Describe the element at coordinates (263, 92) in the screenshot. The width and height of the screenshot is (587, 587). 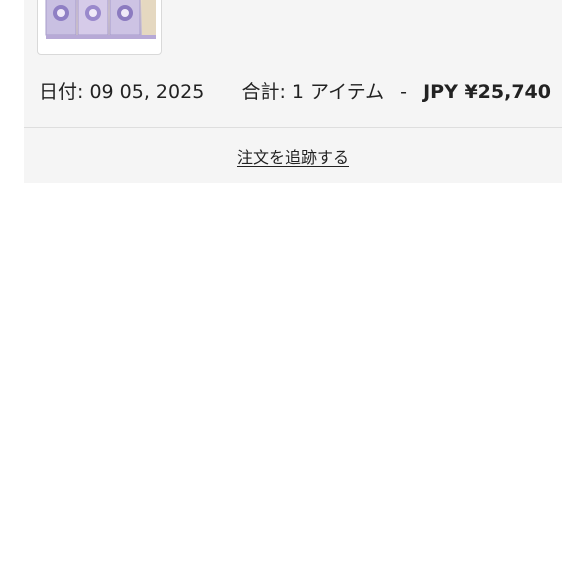
I see `total-label: 合計:` at that location.